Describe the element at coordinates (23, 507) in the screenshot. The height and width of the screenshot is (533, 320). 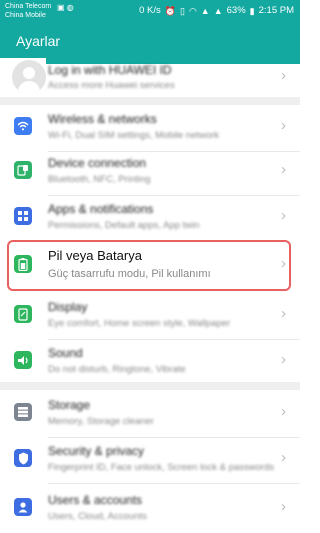
I see `users-icon` at that location.